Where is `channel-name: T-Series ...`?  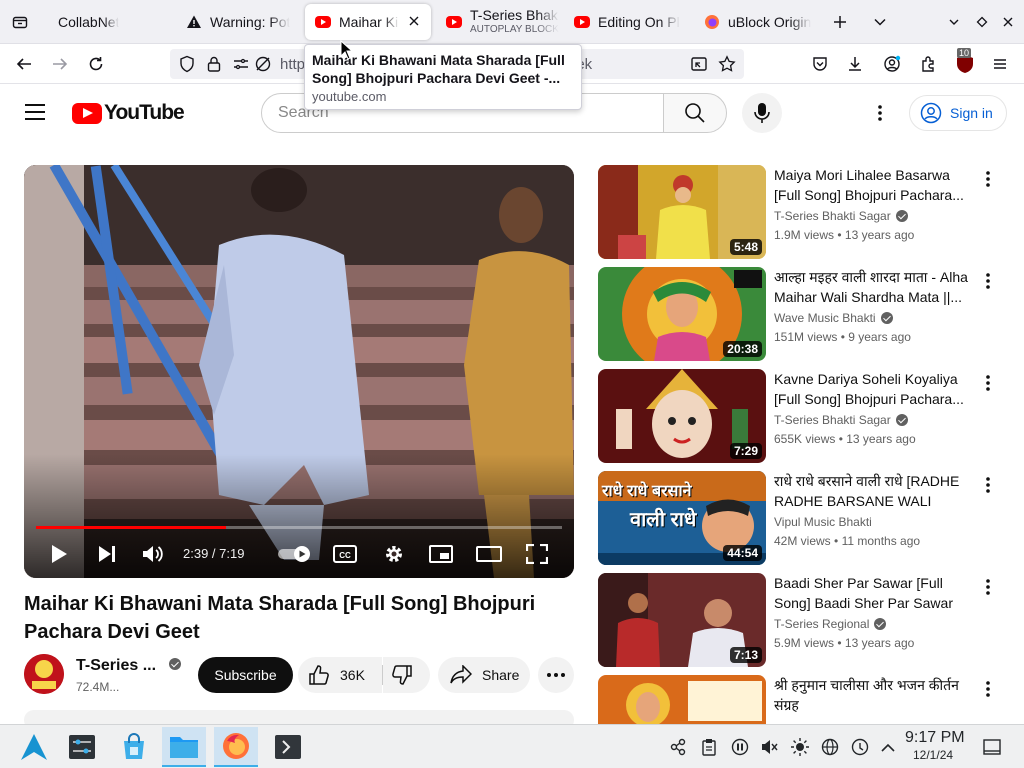 channel-name: T-Series ... is located at coordinates (128, 666).